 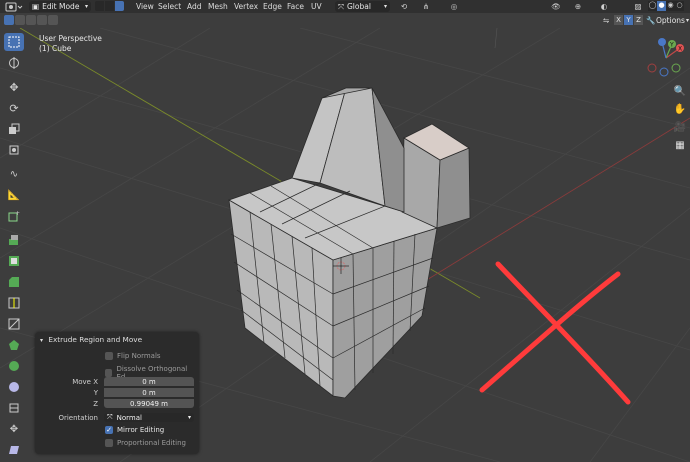 I want to click on gizmo-z-axis, so click(x=662, y=42).